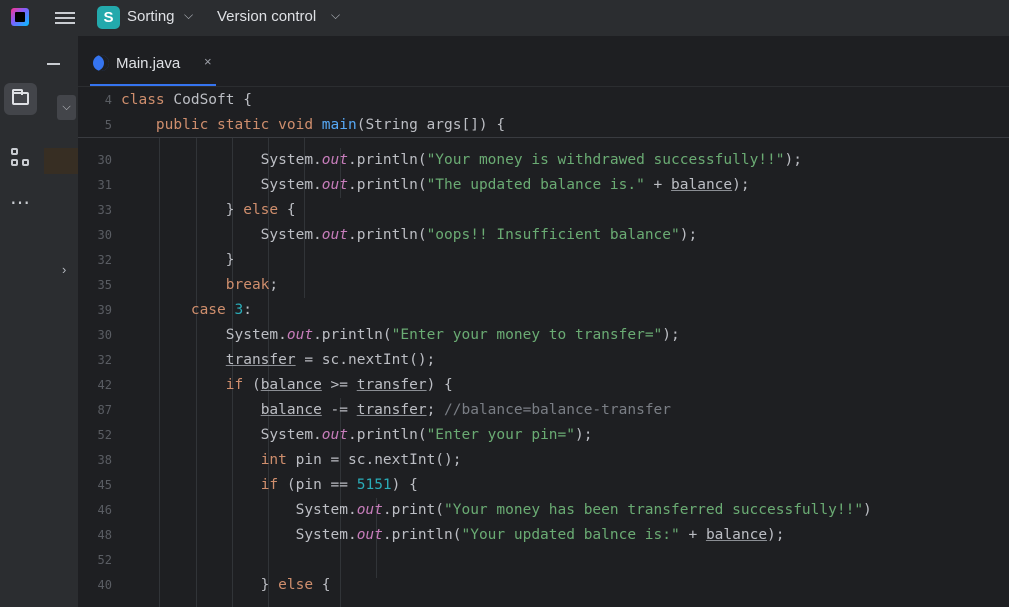  I want to click on code-line: 40 } else {, so click(543, 585).